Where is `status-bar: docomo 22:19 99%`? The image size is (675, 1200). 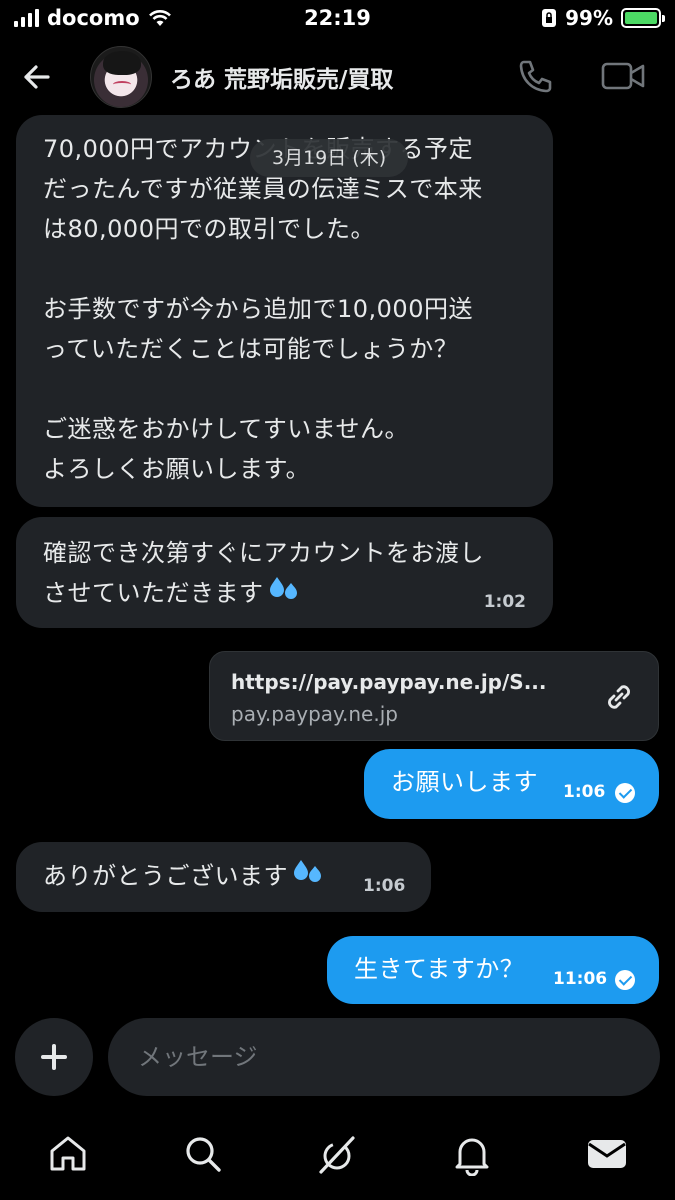 status-bar: docomo 22:19 99% is located at coordinates (337, 20).